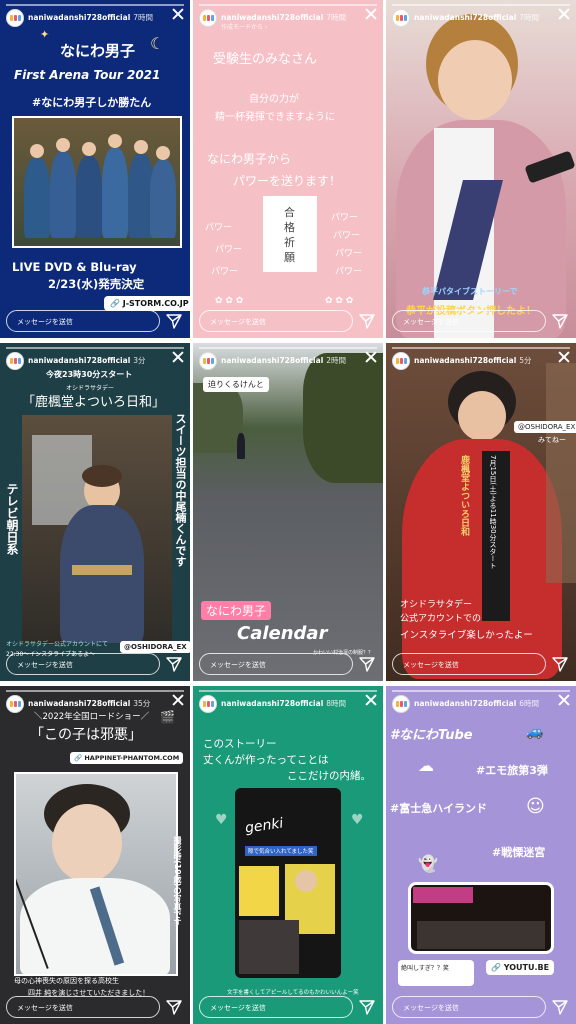 This screenshot has height=1024, width=576. I want to click on username: naniwadanshi728official 35分, so click(89, 703).